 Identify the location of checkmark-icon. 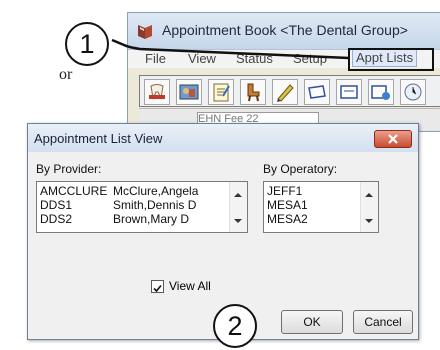
(157, 288).